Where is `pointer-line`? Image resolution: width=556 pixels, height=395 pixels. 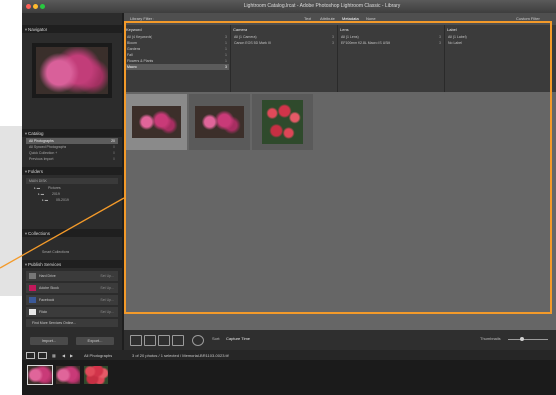
pointer-line is located at coordinates (62, 233).